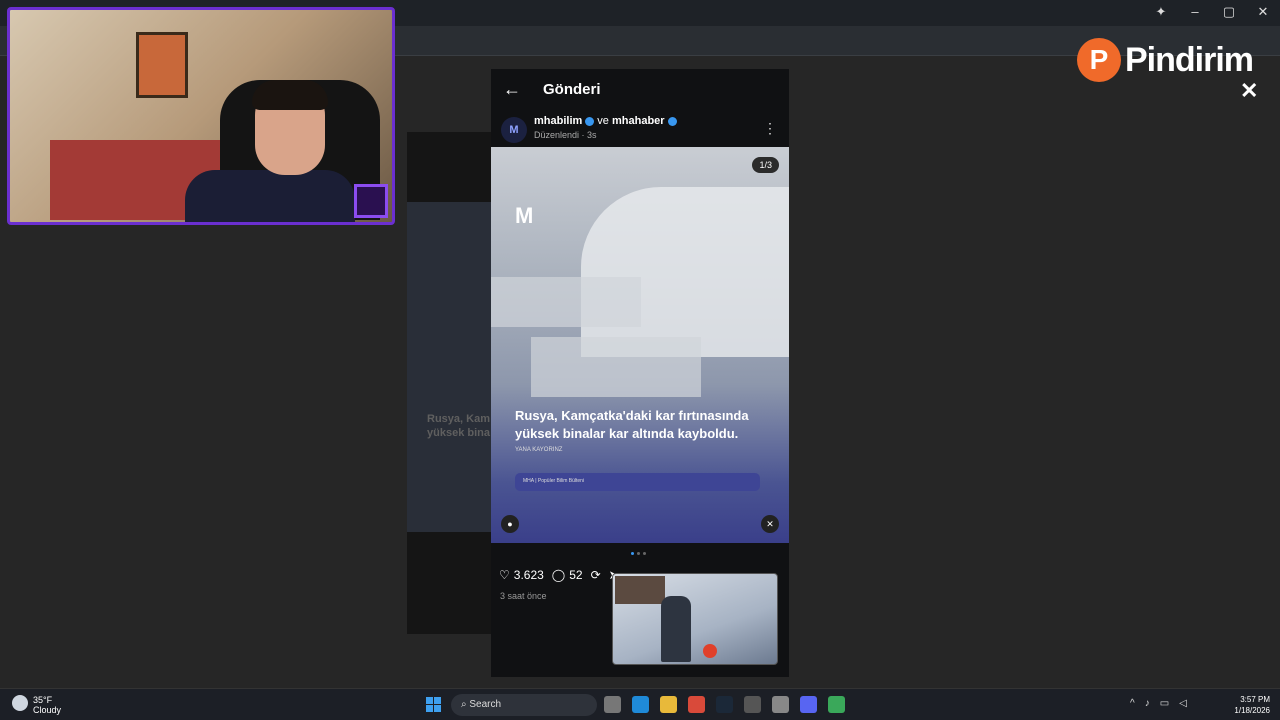 This screenshot has width=1280, height=720. What do you see at coordinates (1263, 12) in the screenshot?
I see `close-window-button: ✕` at bounding box center [1263, 12].